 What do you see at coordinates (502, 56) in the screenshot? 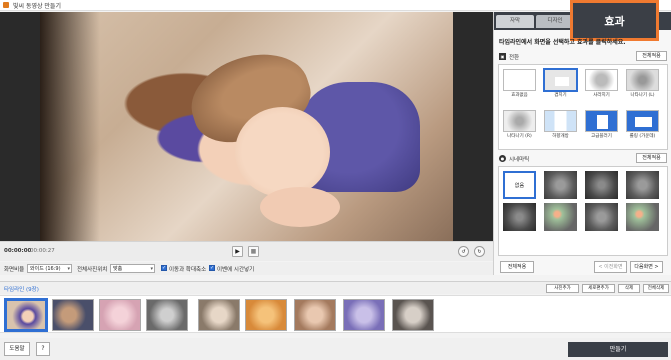
I see `transition-icon: ▣` at bounding box center [502, 56].